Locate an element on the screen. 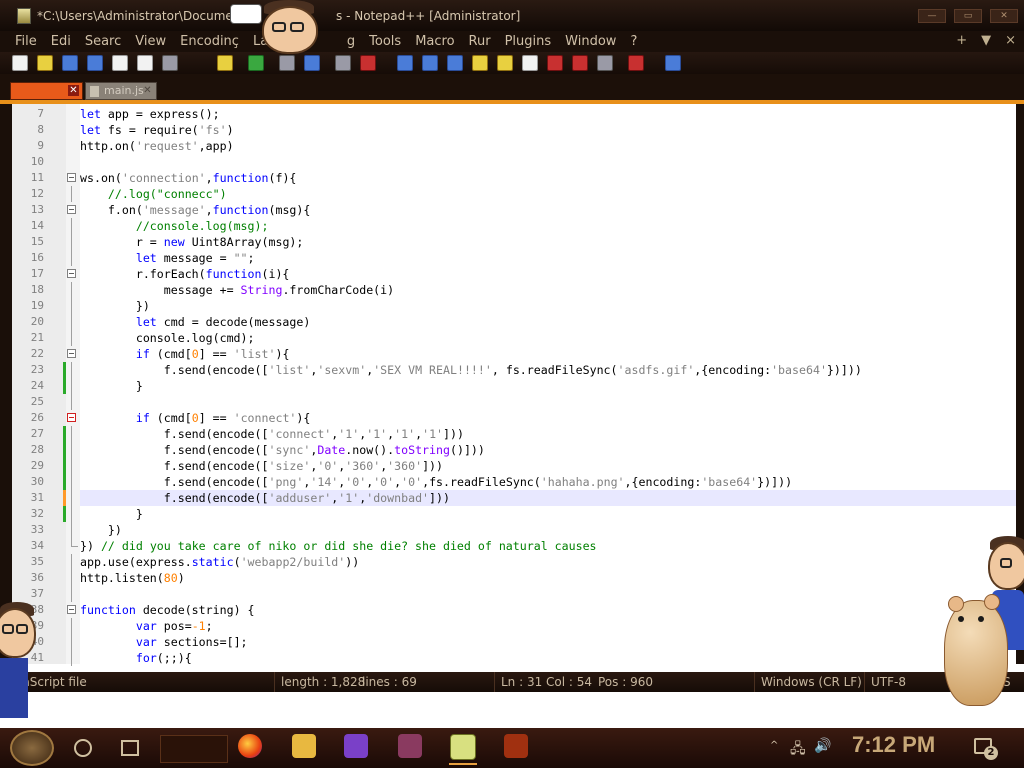 The image size is (1024, 768). print-icon is located at coordinates (170, 63).